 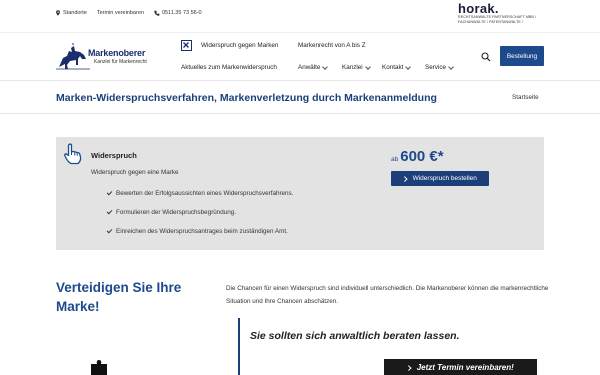 I want to click on appointment-cta-label: Jetzt Termin vereinbaren!, so click(x=465, y=367).